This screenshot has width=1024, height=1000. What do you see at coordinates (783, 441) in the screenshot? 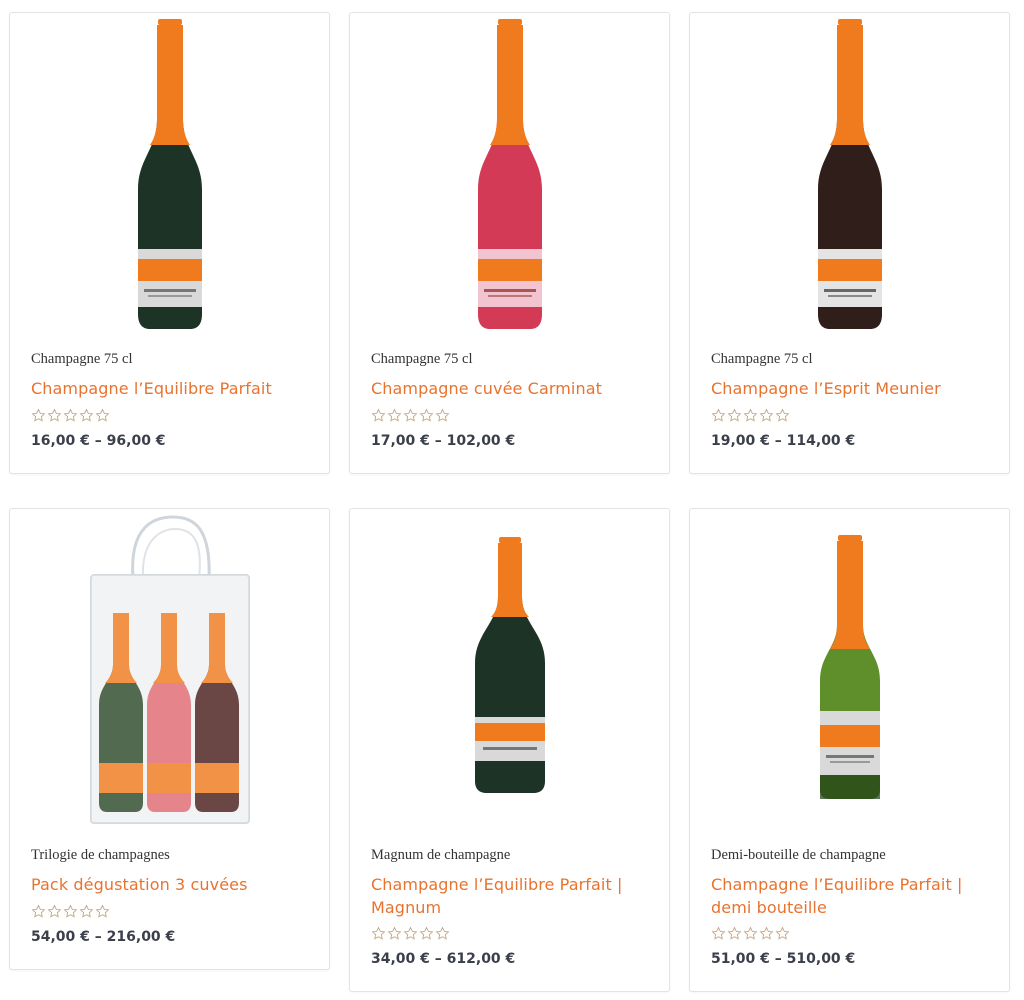
I see `product-price: 19,00 € – 114,00 €` at bounding box center [783, 441].